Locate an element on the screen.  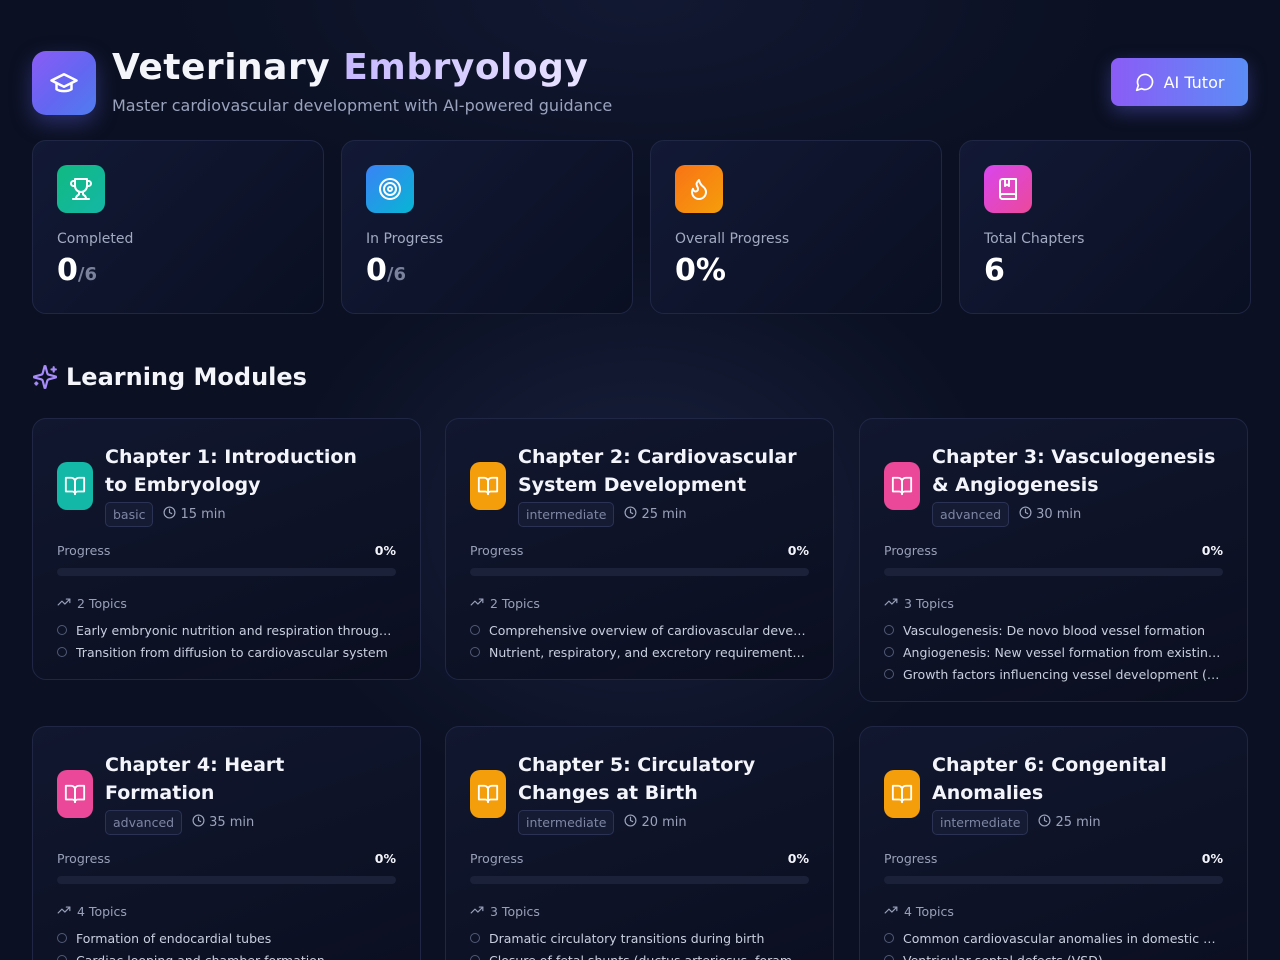
page-title: Veterinary Embryology is located at coordinates (362, 68).